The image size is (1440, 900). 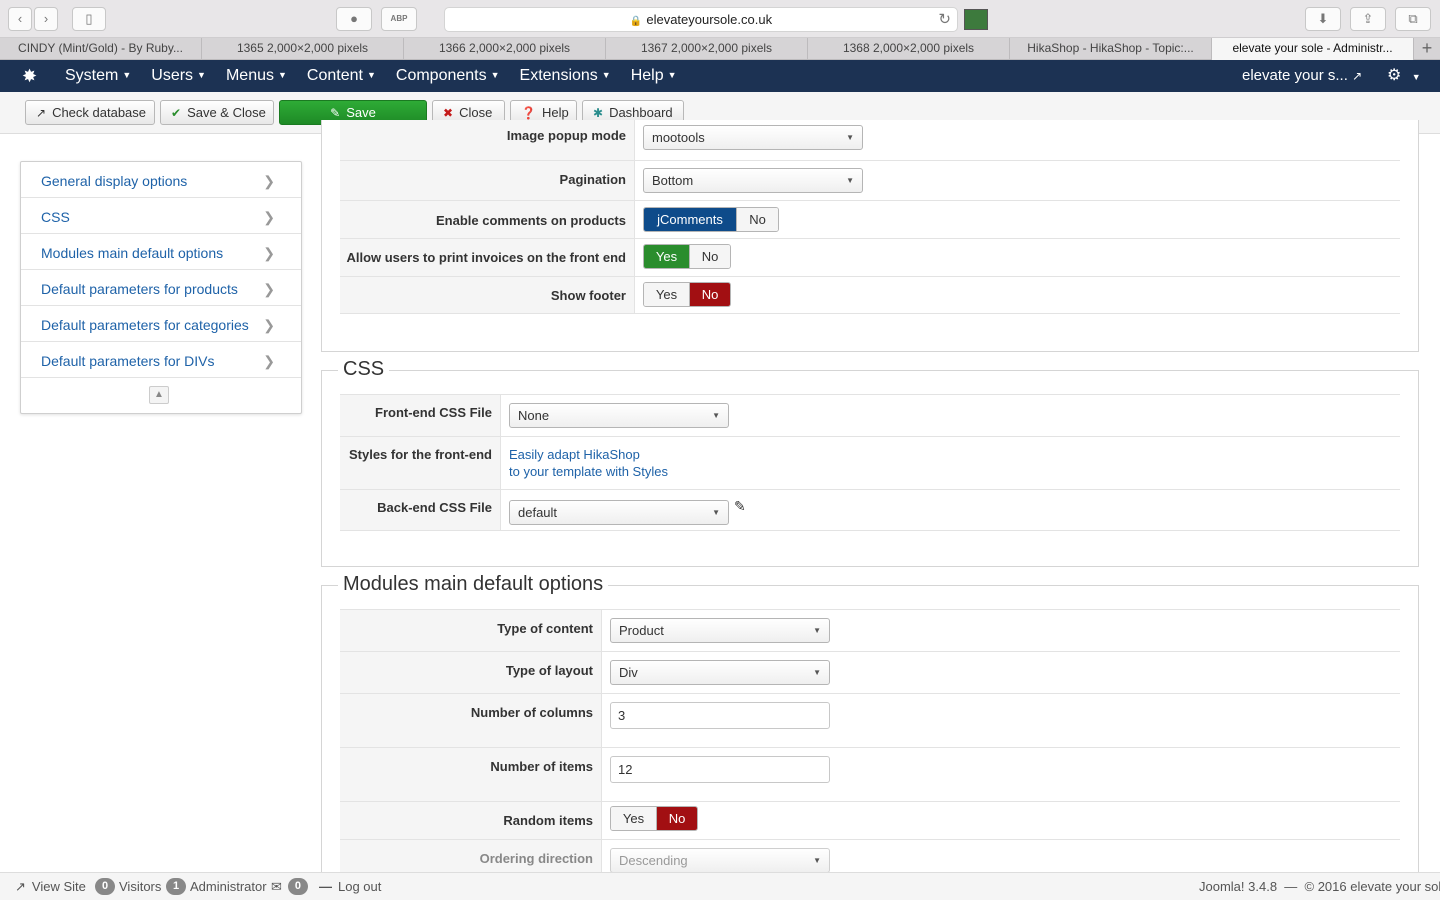 What do you see at coordinates (720, 630) in the screenshot?
I see `type-content-select: Product ▼` at bounding box center [720, 630].